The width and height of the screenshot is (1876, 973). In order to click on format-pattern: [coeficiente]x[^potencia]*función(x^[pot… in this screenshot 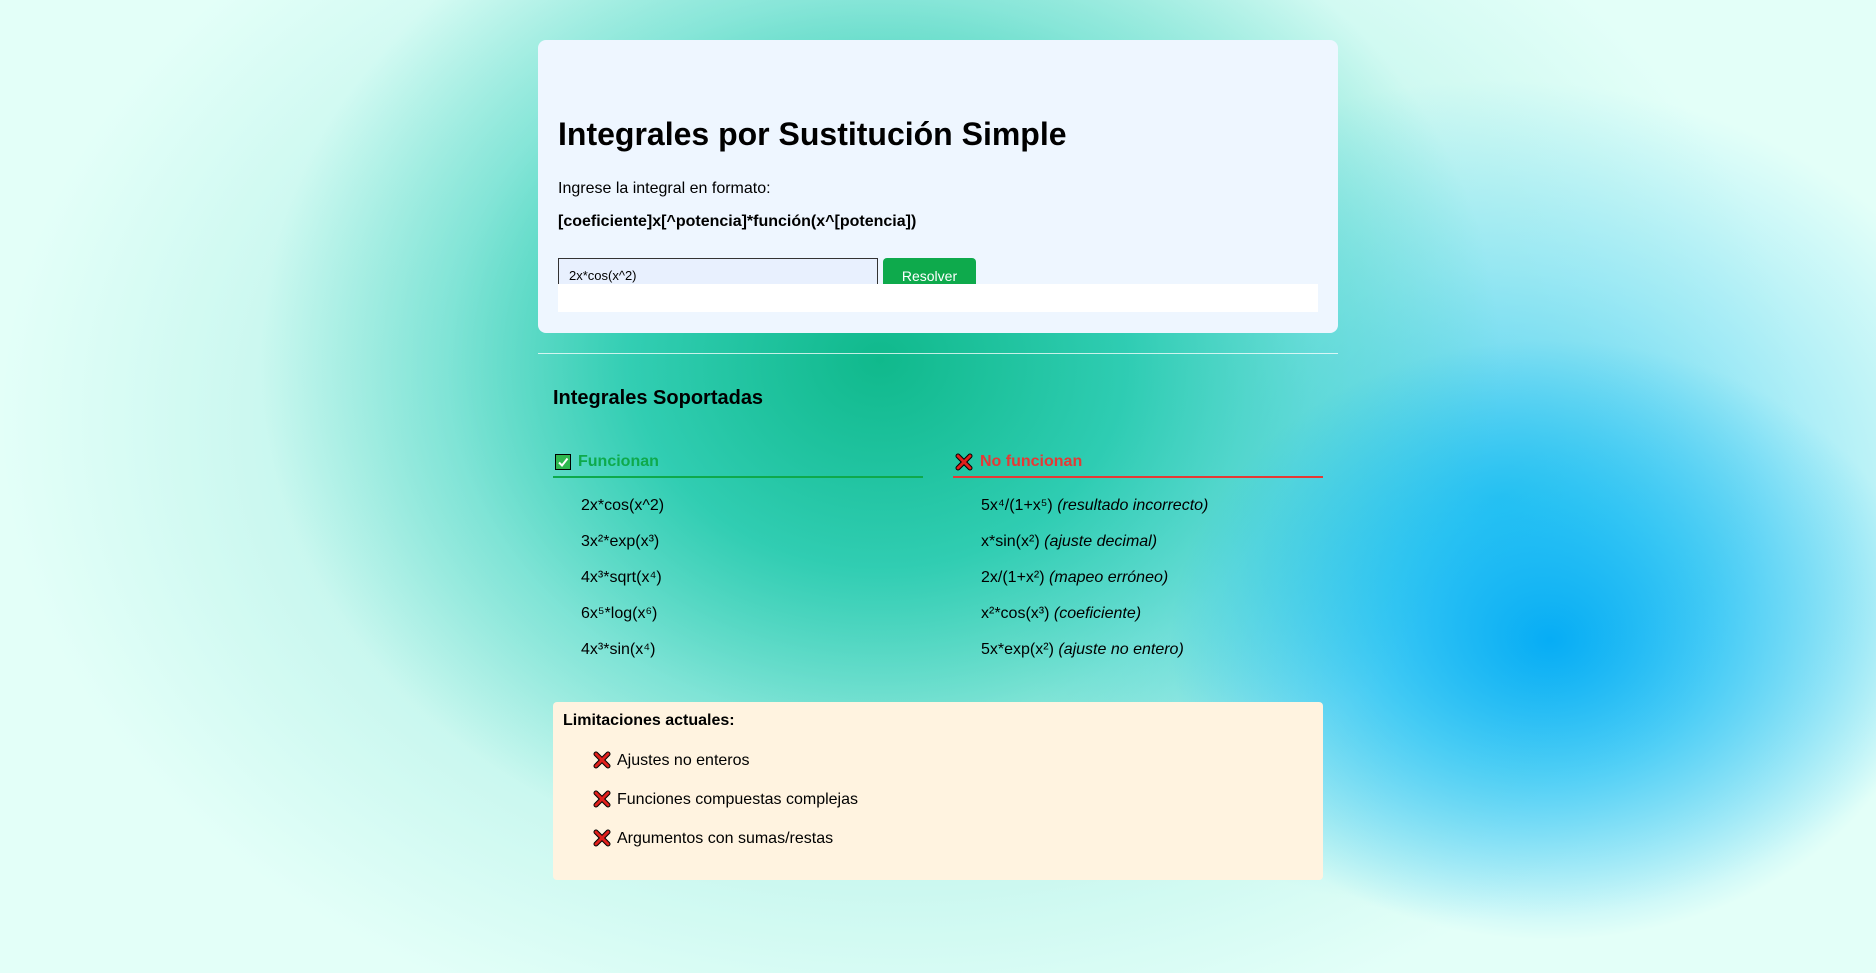, I will do `click(737, 221)`.